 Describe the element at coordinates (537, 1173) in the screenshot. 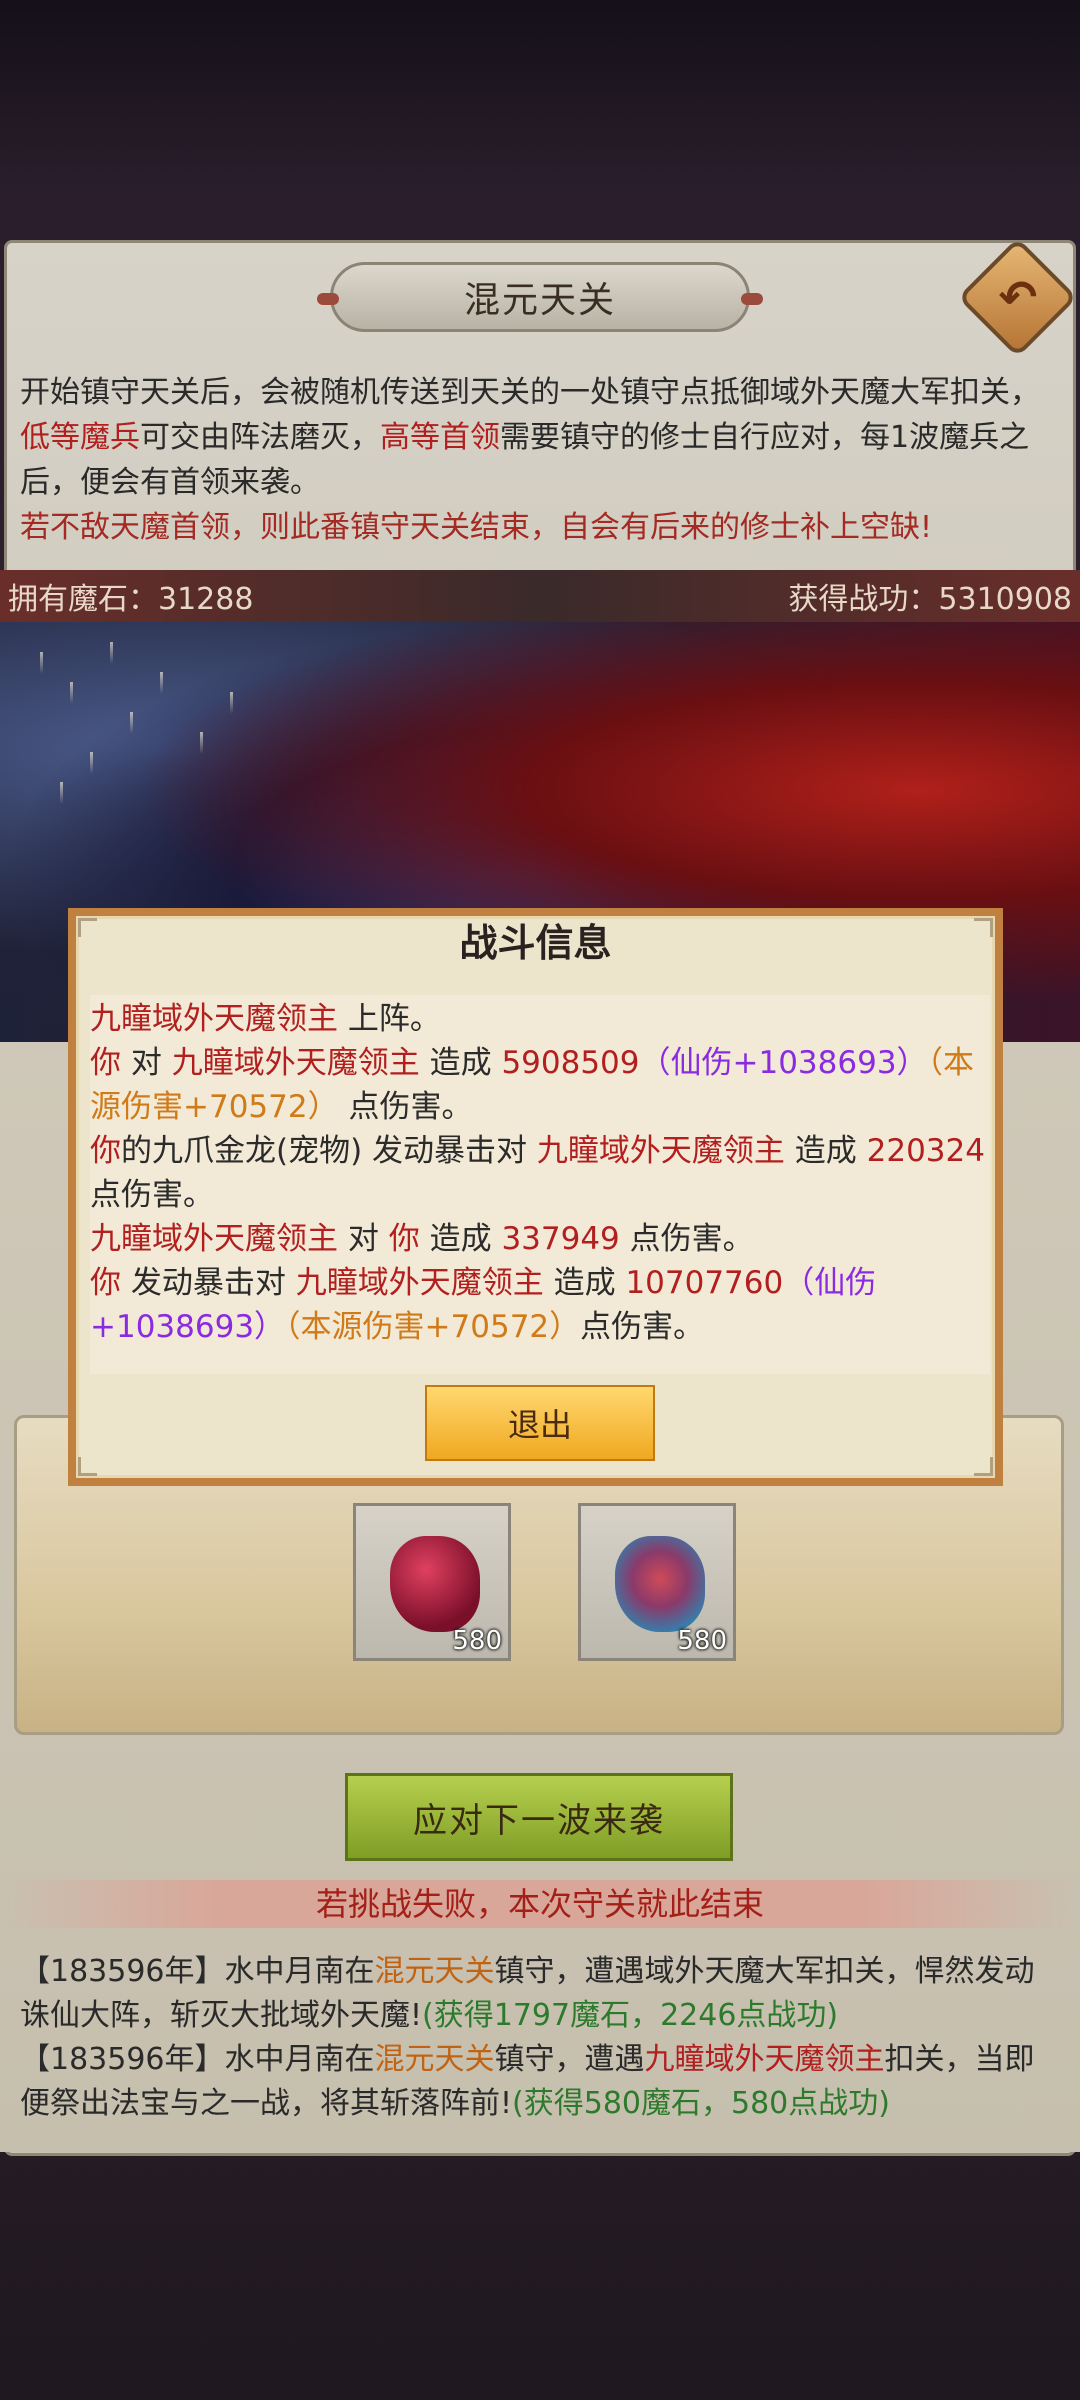

I see `message-line: 你的九爪金龙(宠物) 发动暴击对 九瞳域外天魔领主 造成 220324 点伤害。` at that location.